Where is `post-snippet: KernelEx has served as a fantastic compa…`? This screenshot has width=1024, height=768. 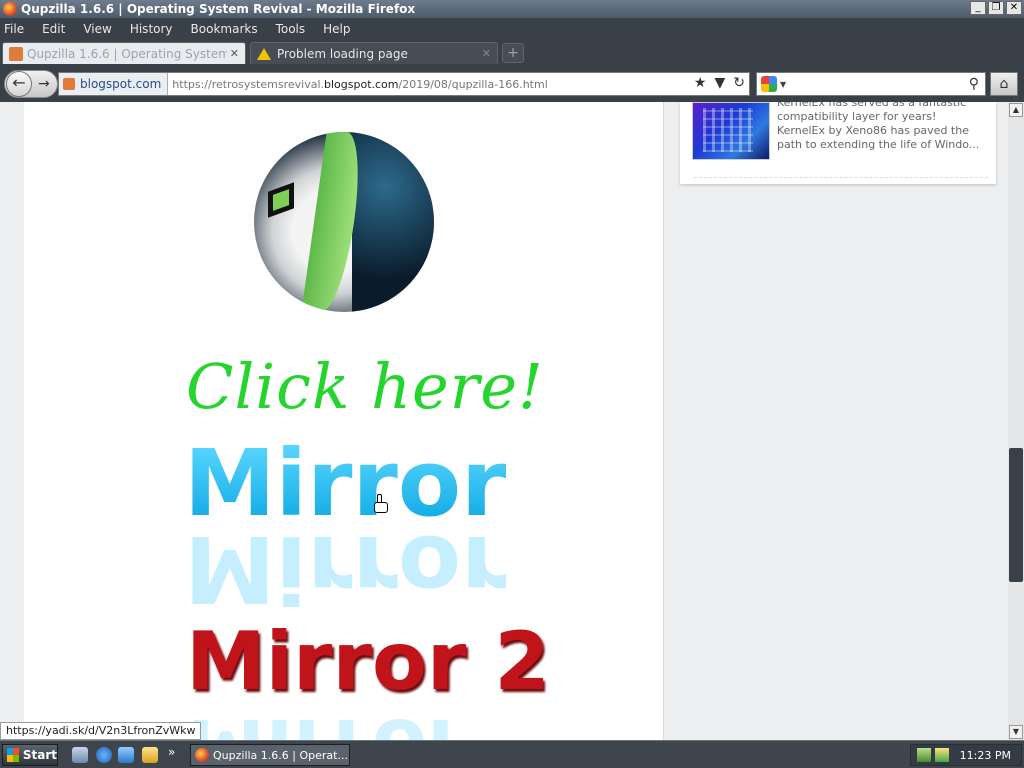 post-snippet: KernelEx has served as a fantastic compa… is located at coordinates (878, 126).